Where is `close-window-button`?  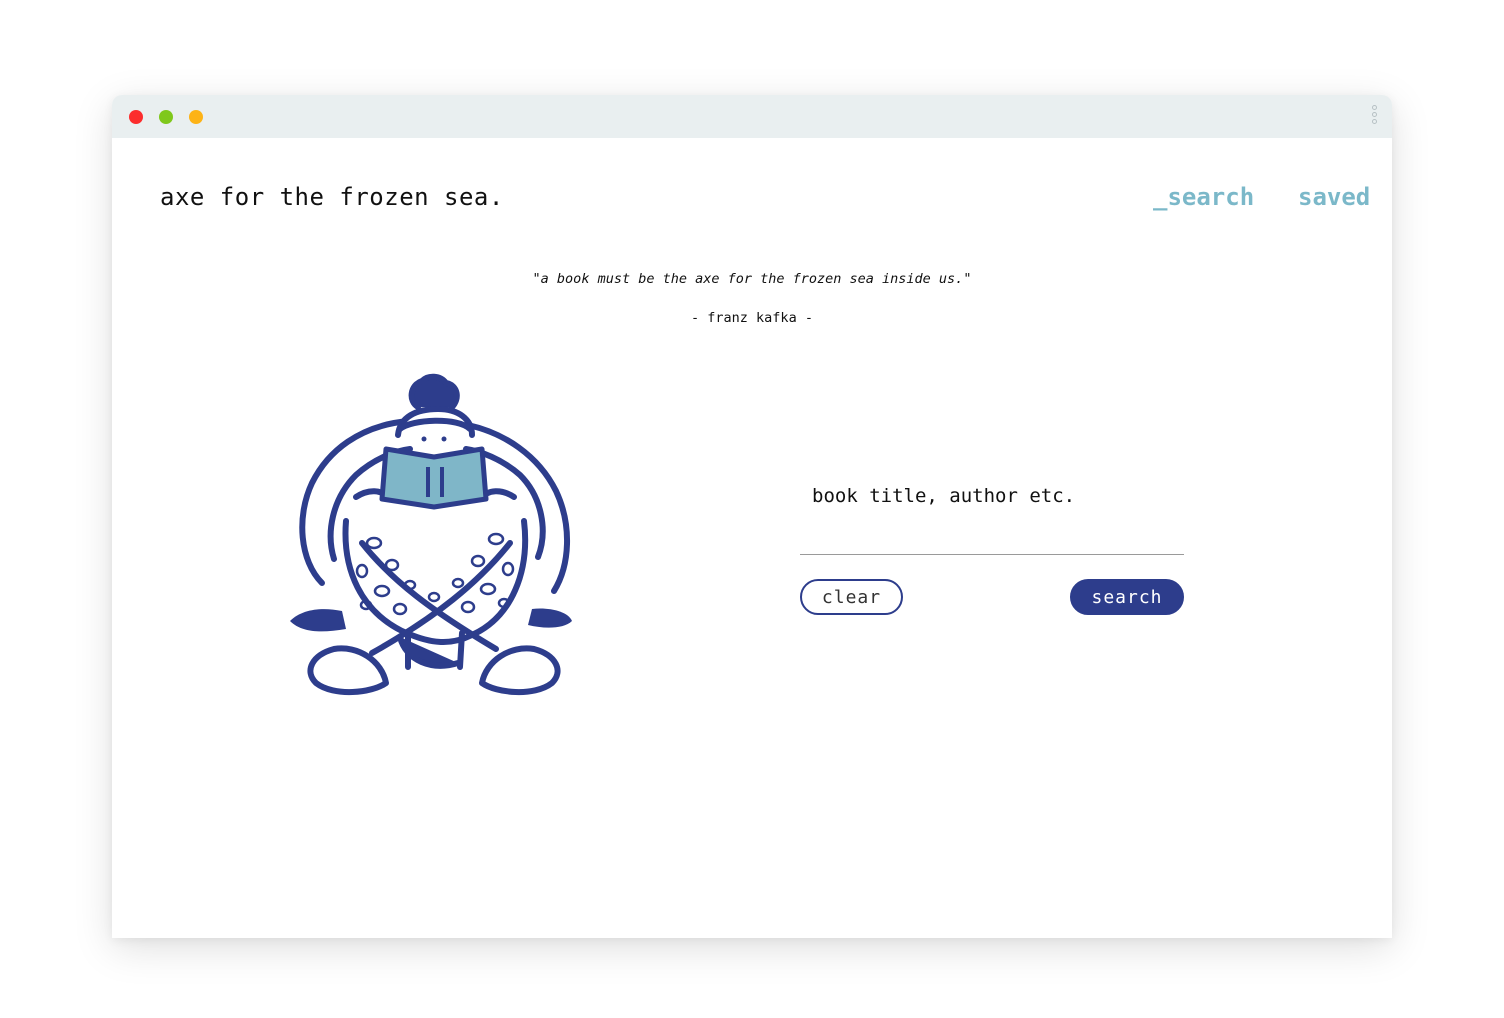
close-window-button is located at coordinates (136, 117).